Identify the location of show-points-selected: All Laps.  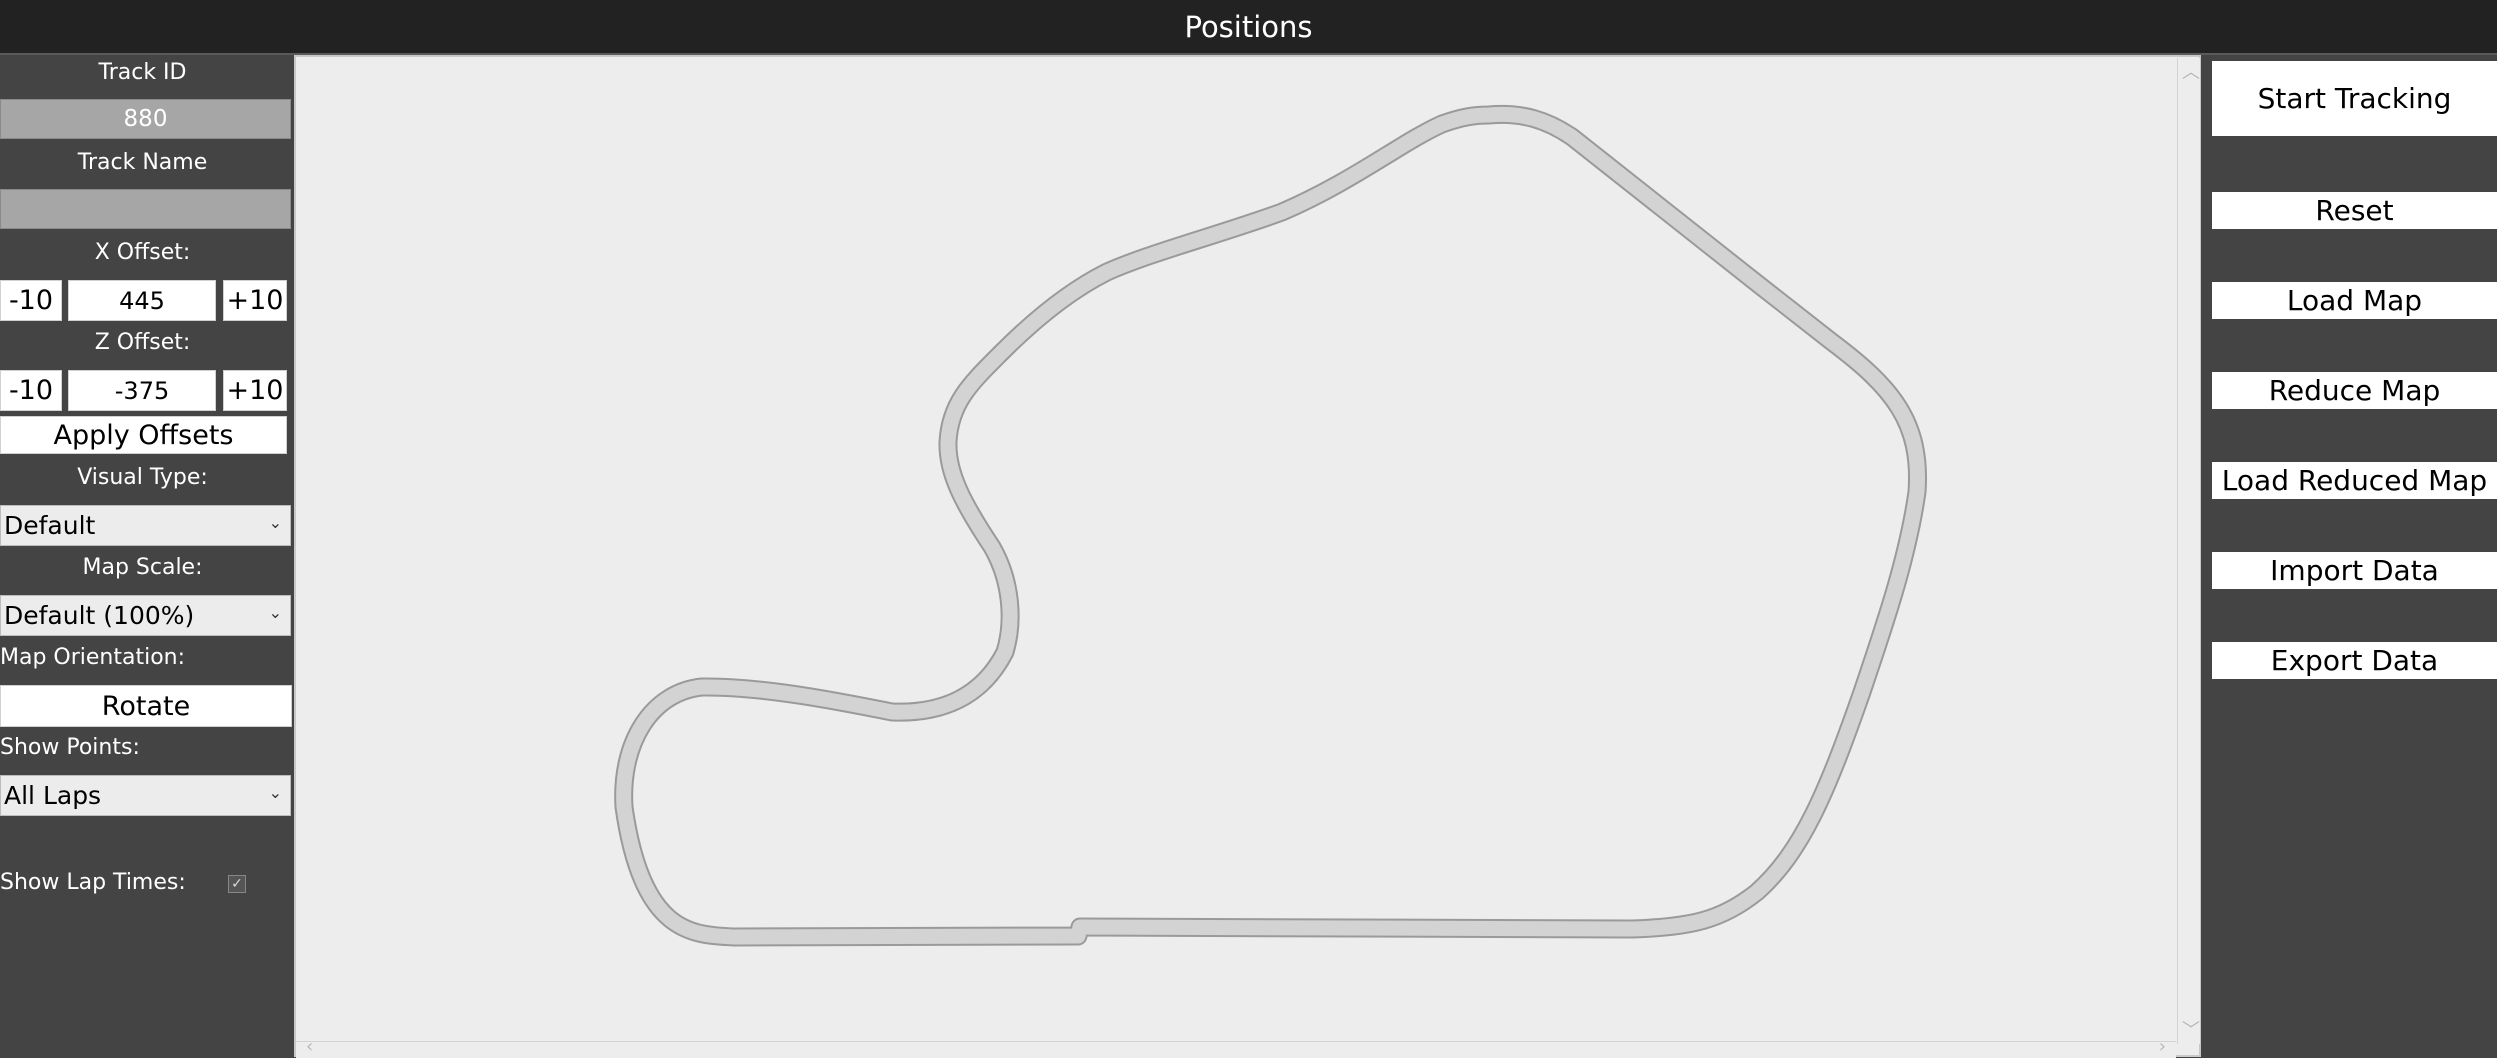
(53, 795).